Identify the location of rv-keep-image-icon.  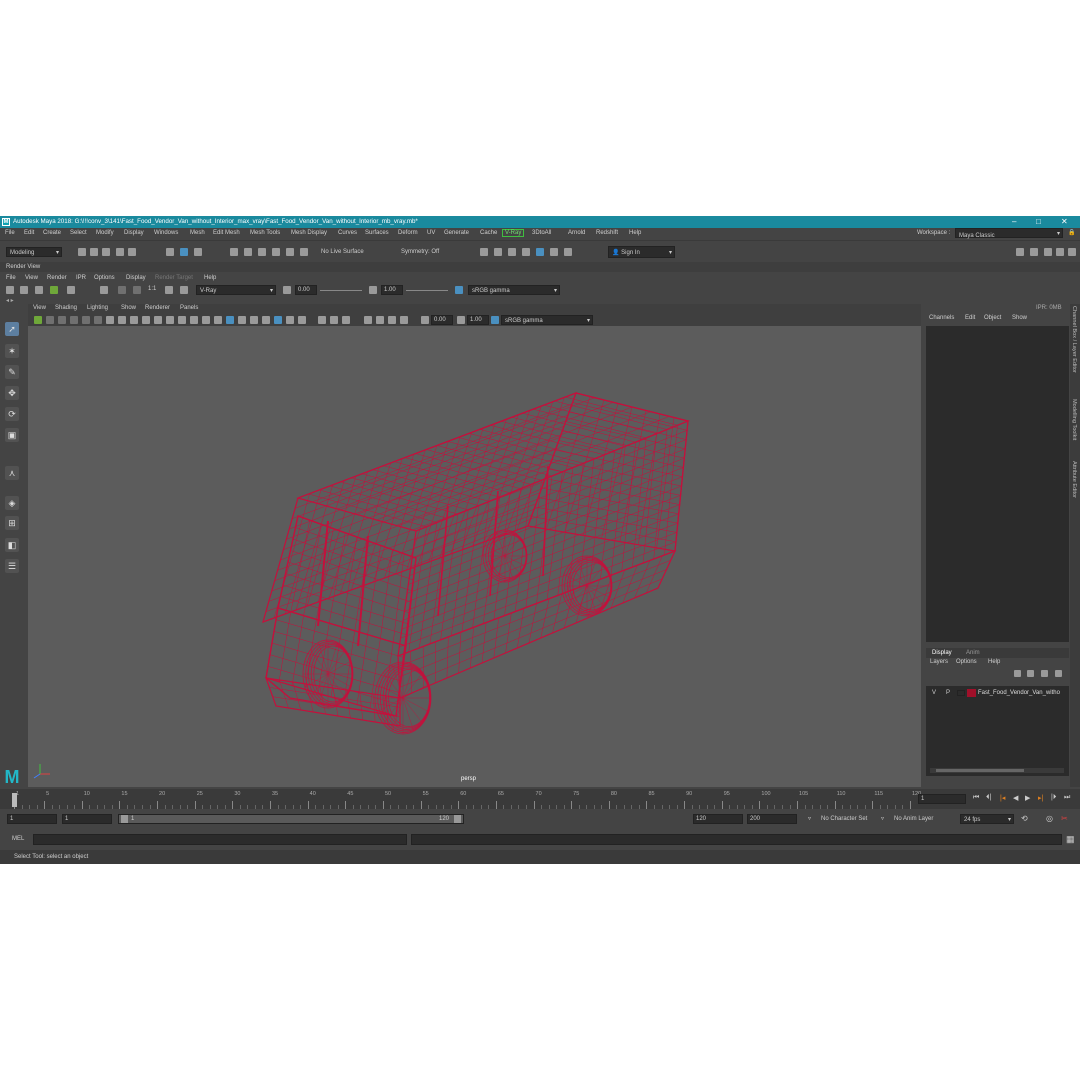
(71, 290).